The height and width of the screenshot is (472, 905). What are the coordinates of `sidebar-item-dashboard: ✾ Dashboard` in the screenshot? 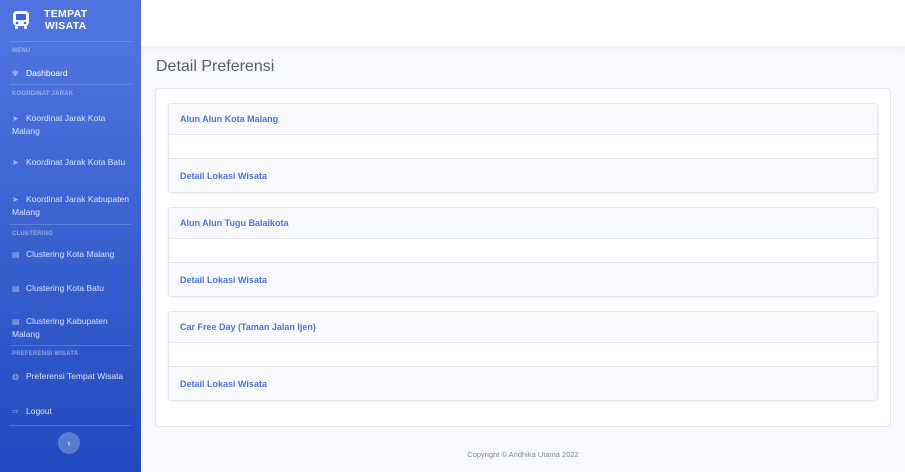 It's located at (70, 73).